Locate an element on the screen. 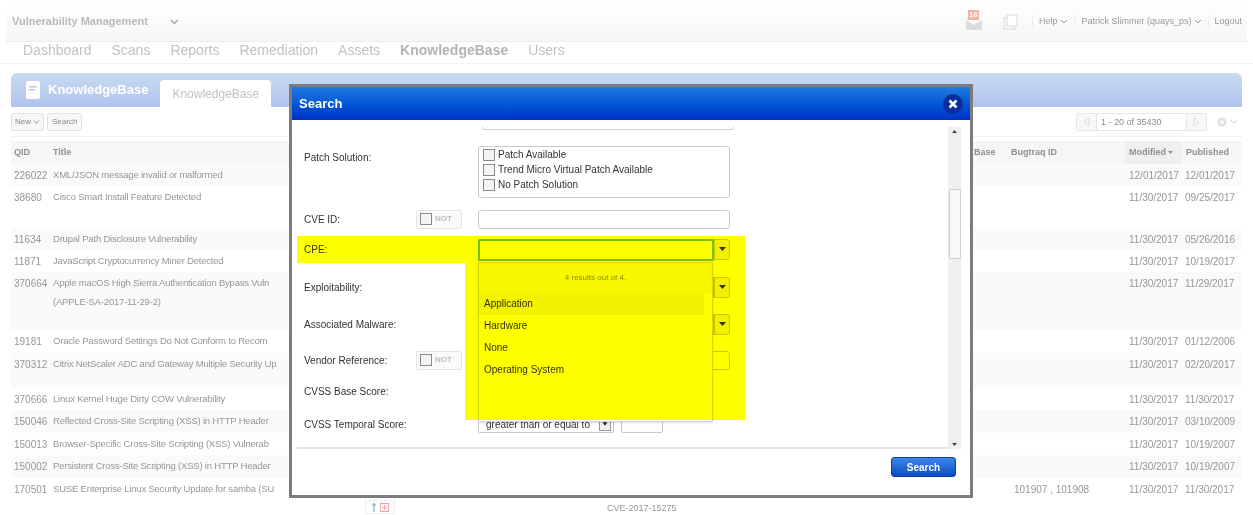 The image size is (1253, 515). nav-link: Users is located at coordinates (546, 50).